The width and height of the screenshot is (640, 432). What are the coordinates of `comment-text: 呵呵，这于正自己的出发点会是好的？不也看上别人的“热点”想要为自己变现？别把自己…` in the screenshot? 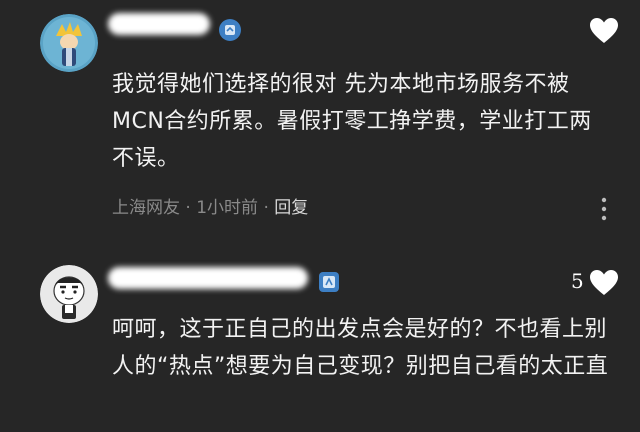 It's located at (360, 348).